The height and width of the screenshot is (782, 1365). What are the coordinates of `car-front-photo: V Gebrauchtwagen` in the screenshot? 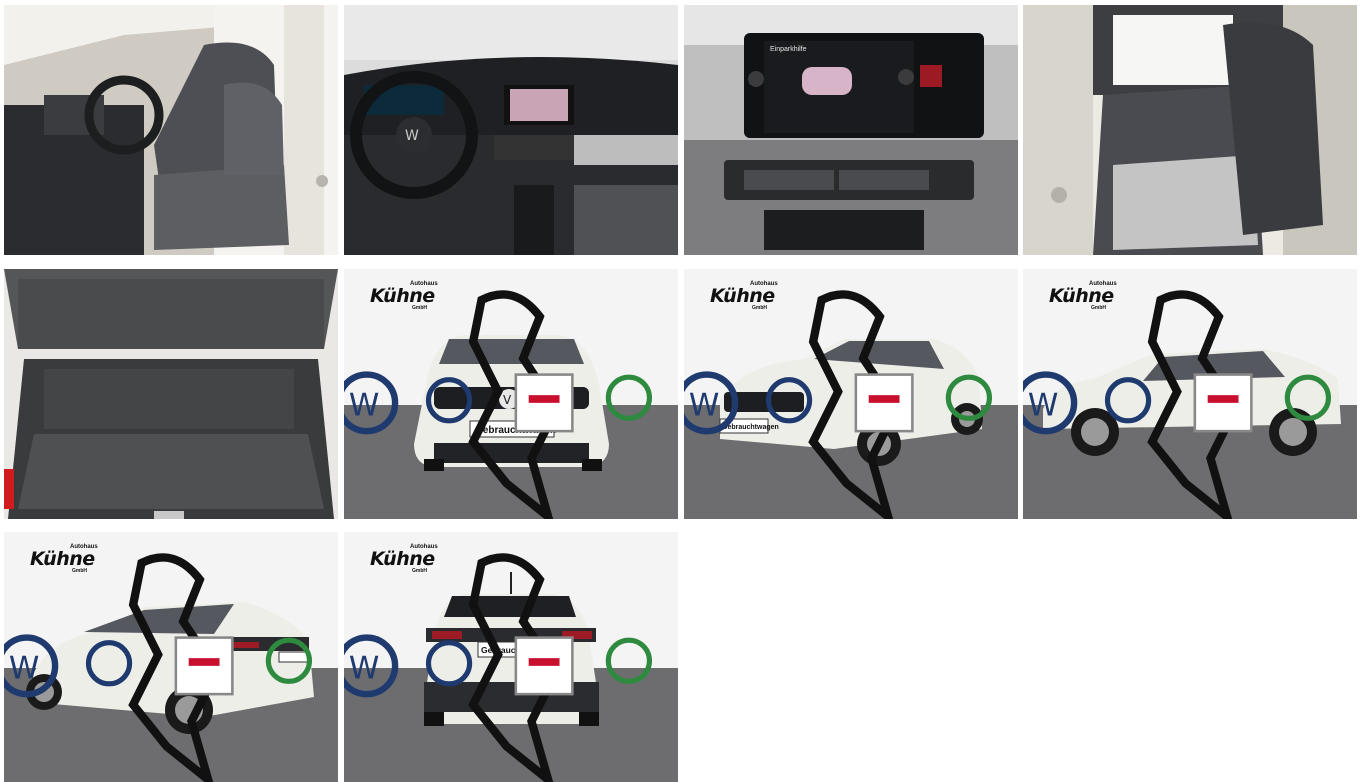 It's located at (511, 394).